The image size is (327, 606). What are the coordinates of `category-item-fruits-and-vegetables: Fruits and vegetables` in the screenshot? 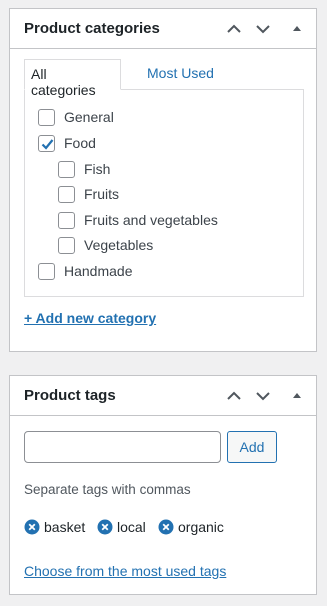 It's located at (138, 220).